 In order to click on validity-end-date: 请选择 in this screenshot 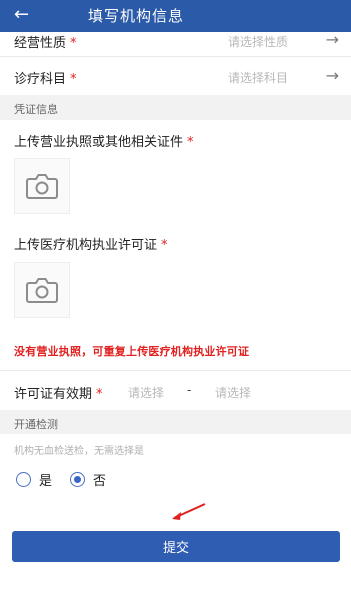, I will do `click(233, 392)`.